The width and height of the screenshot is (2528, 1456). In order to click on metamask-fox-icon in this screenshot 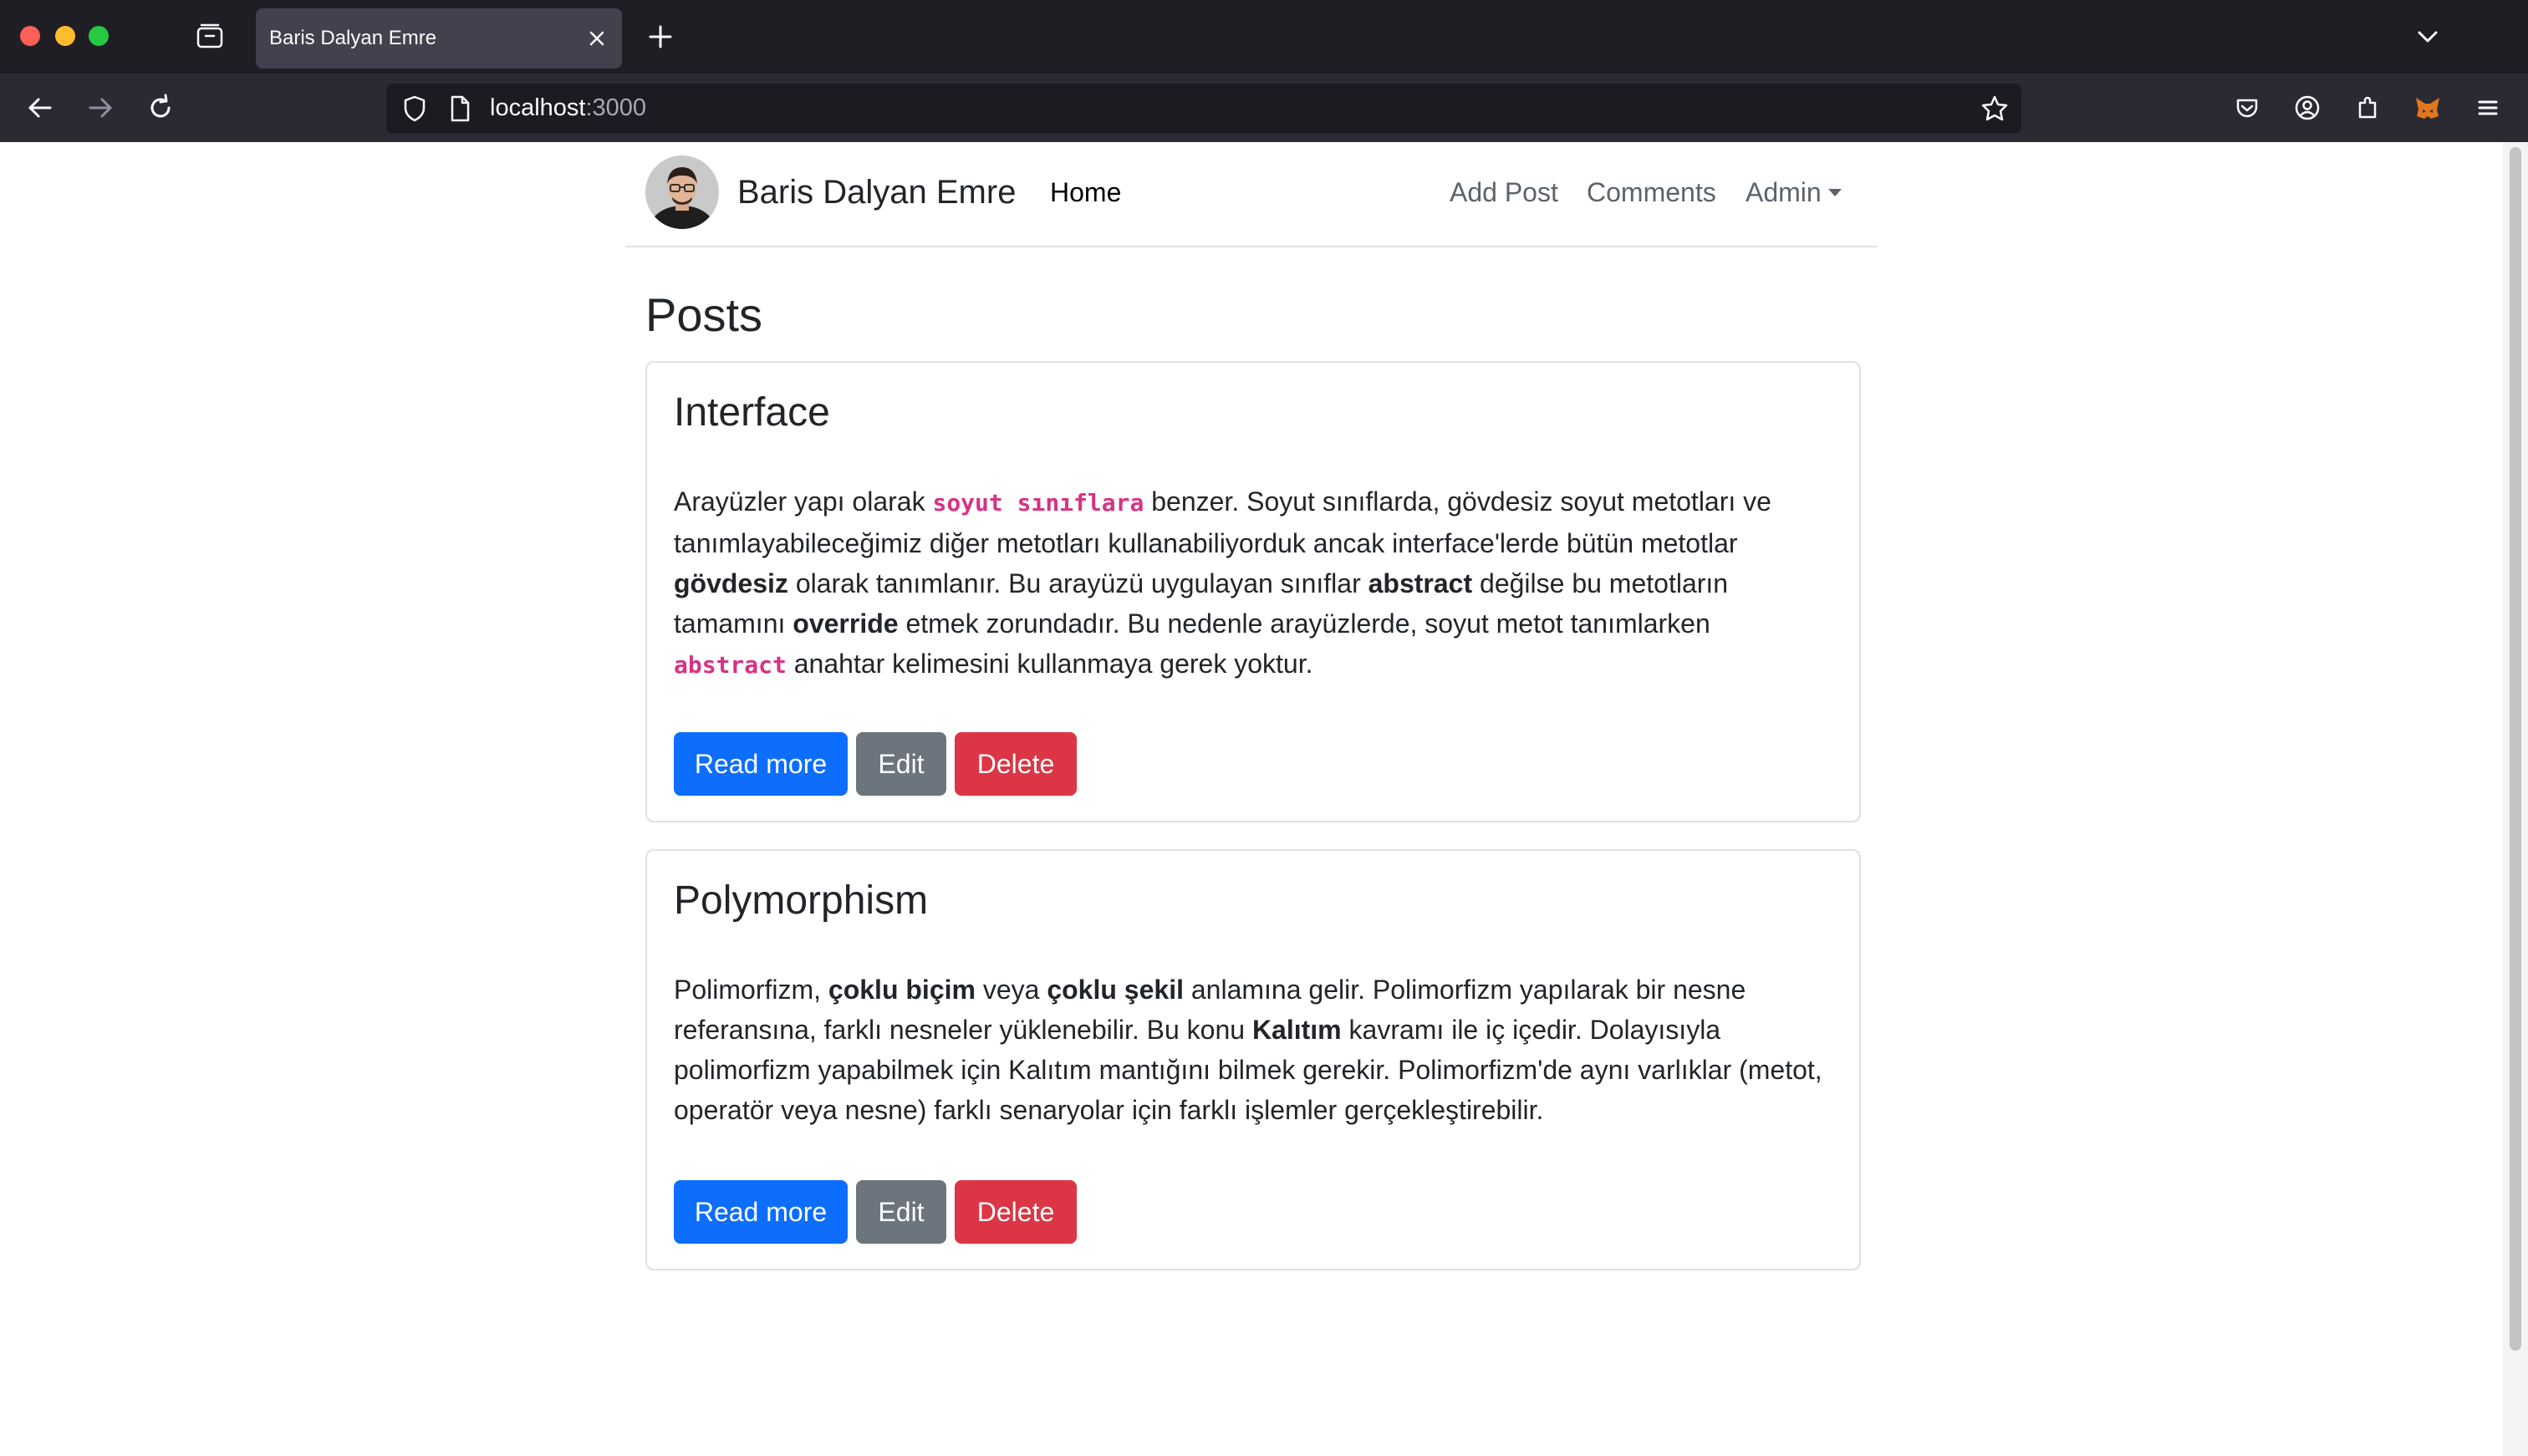, I will do `click(2427, 108)`.